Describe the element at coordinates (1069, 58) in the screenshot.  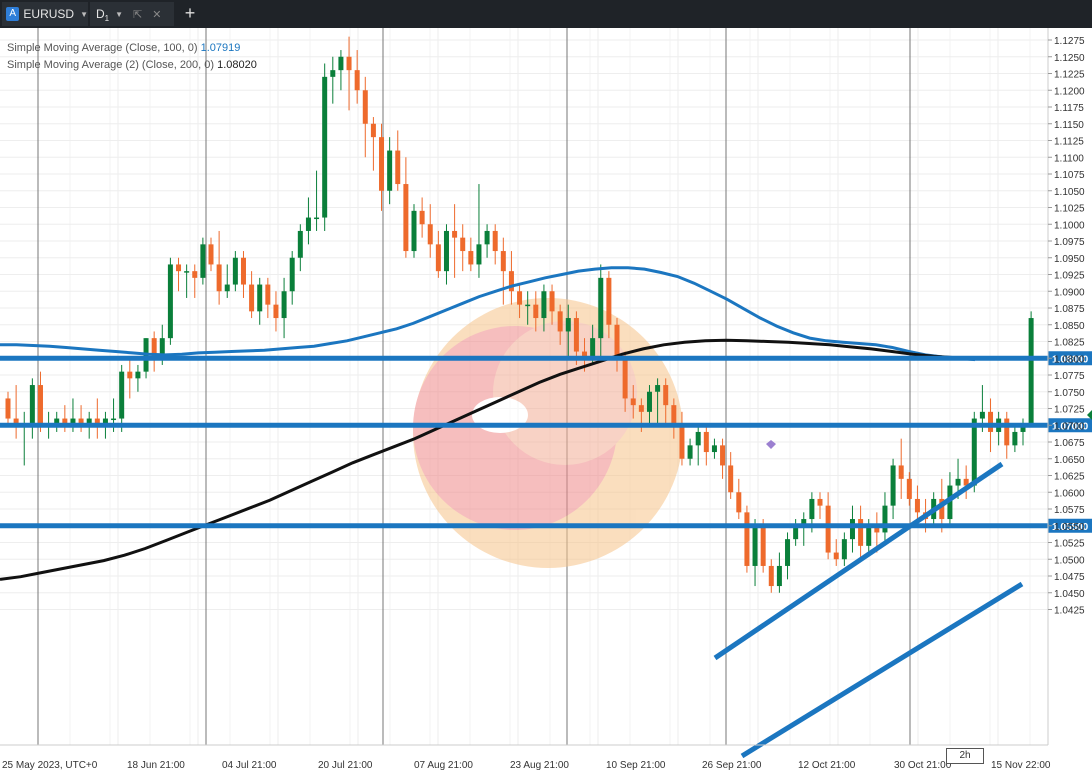
I see `y-tick-label: 1.1250` at that location.